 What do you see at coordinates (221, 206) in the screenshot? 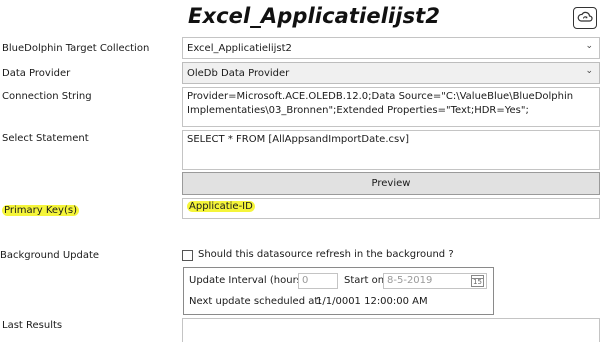
I see `primary-keys-value: Applicatie-ID` at bounding box center [221, 206].